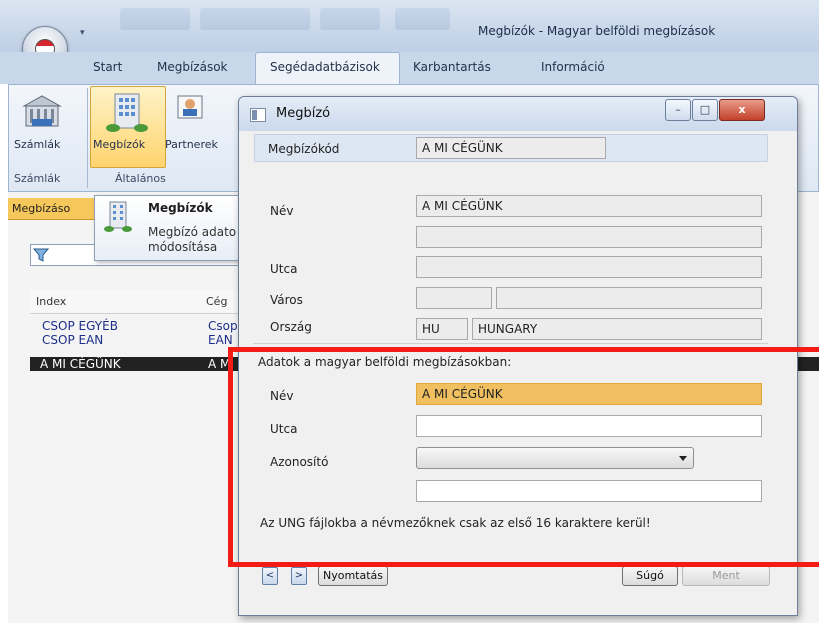  I want to click on save-button: Ment, so click(726, 576).